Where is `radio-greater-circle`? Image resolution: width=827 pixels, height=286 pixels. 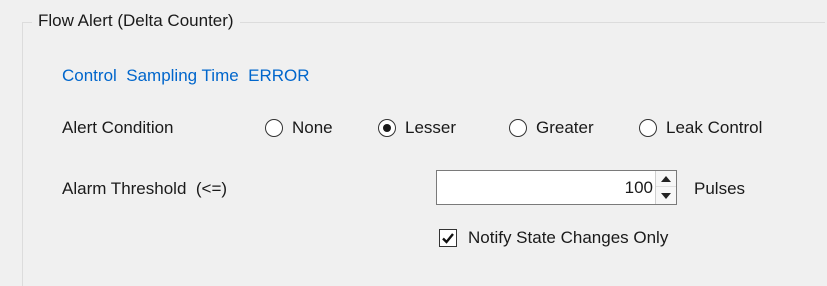
radio-greater-circle is located at coordinates (518, 128).